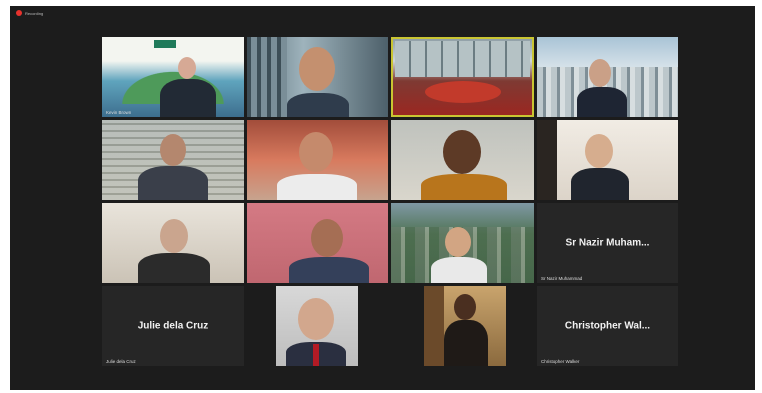  Describe the element at coordinates (560, 361) in the screenshot. I see `participant-name-label: Christopher Walker` at that location.